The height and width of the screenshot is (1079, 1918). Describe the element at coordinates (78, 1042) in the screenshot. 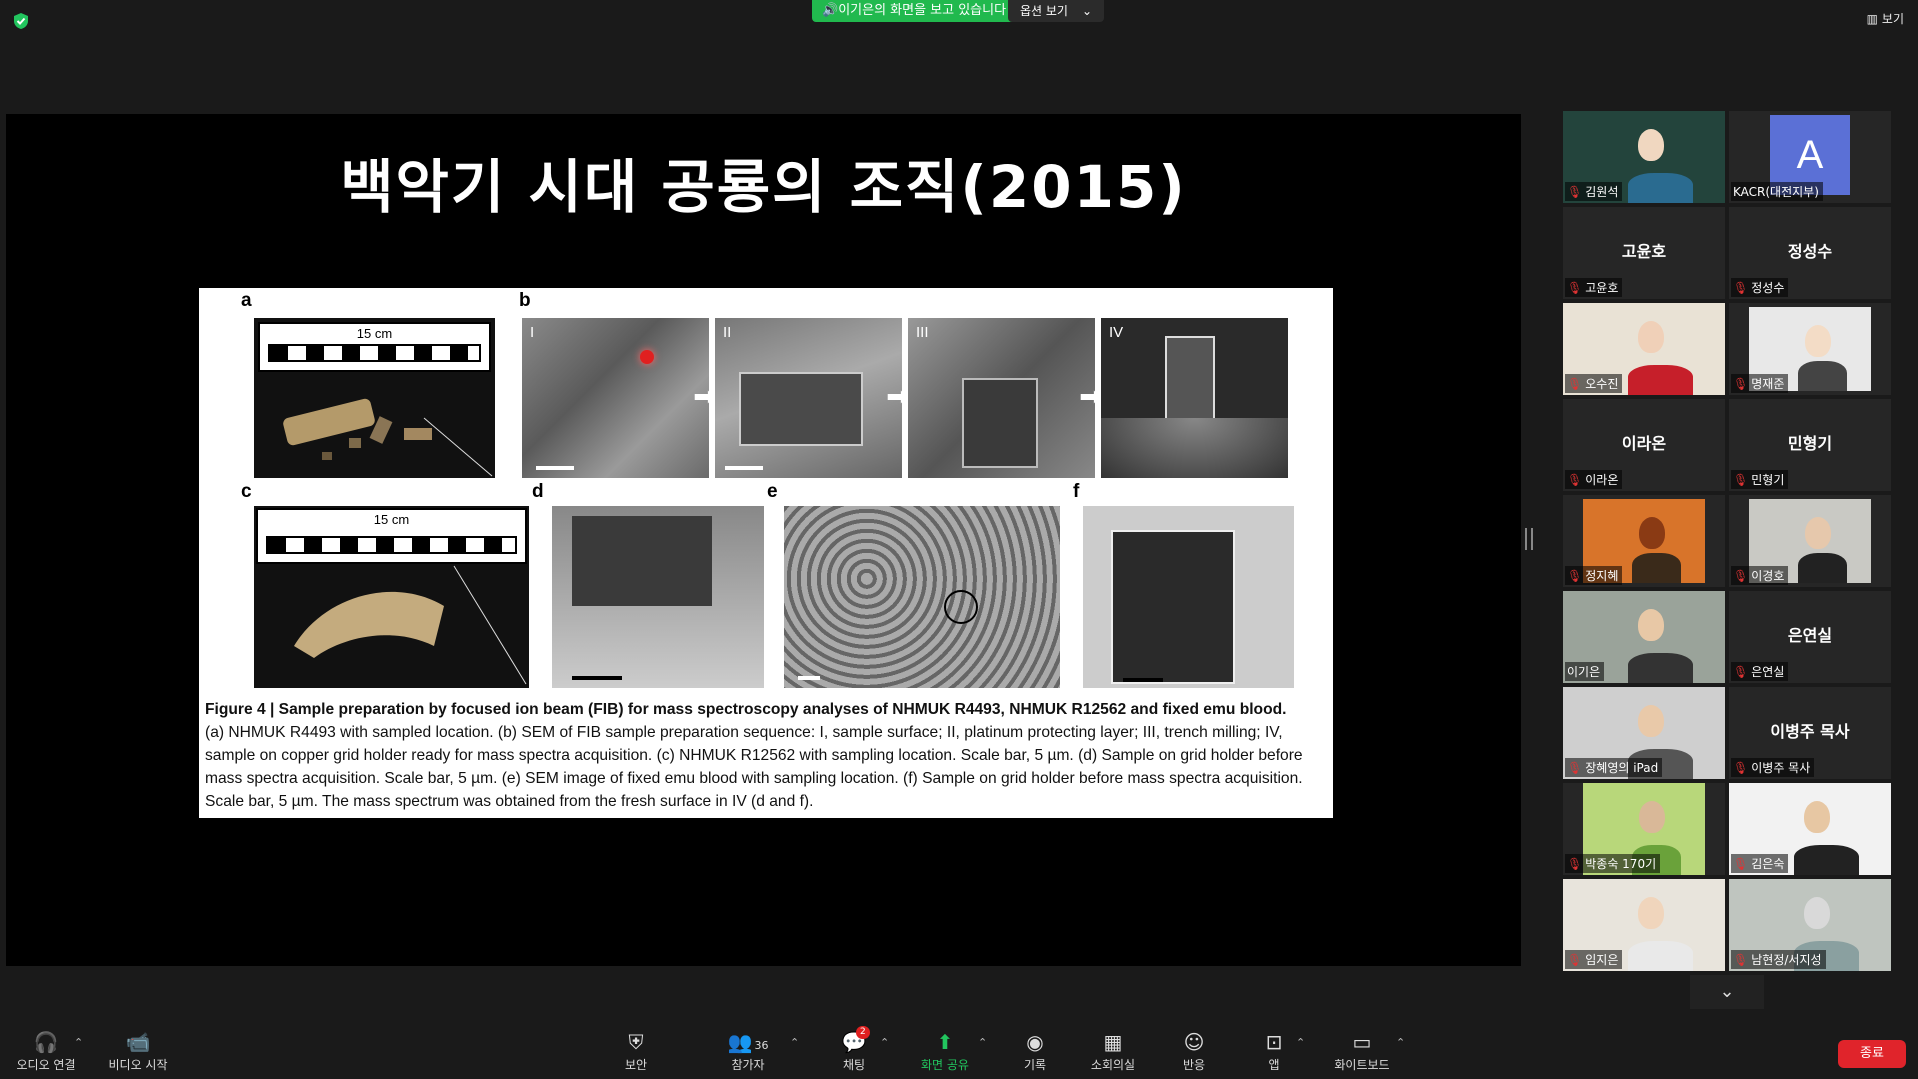

I see `audio-options-caret: ⌃` at that location.